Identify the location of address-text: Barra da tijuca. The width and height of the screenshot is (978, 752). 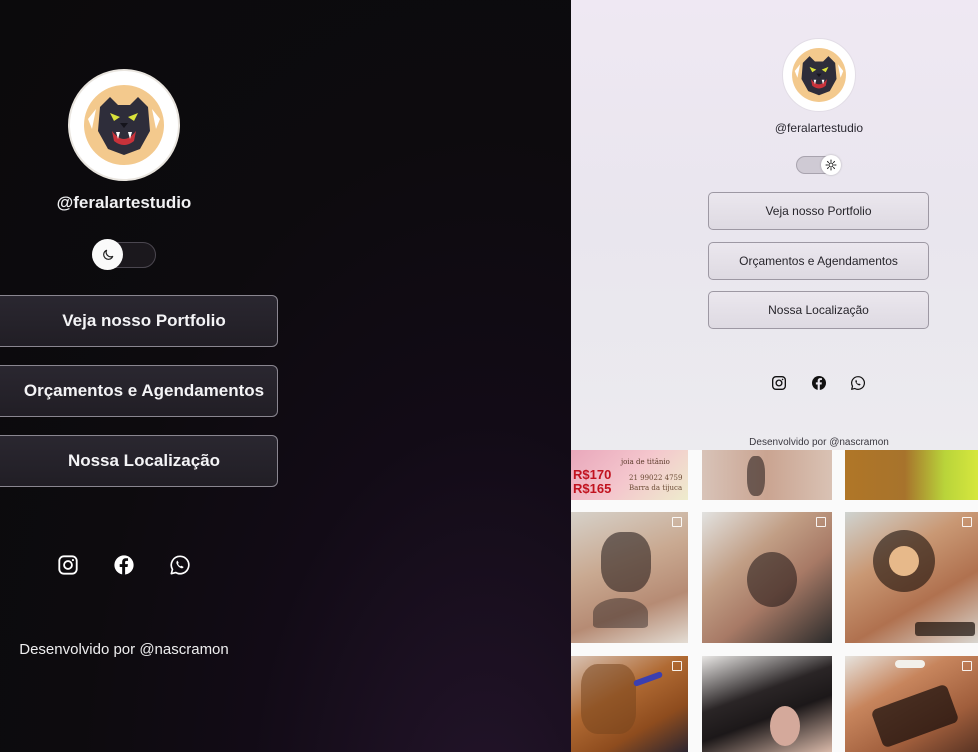
(656, 488).